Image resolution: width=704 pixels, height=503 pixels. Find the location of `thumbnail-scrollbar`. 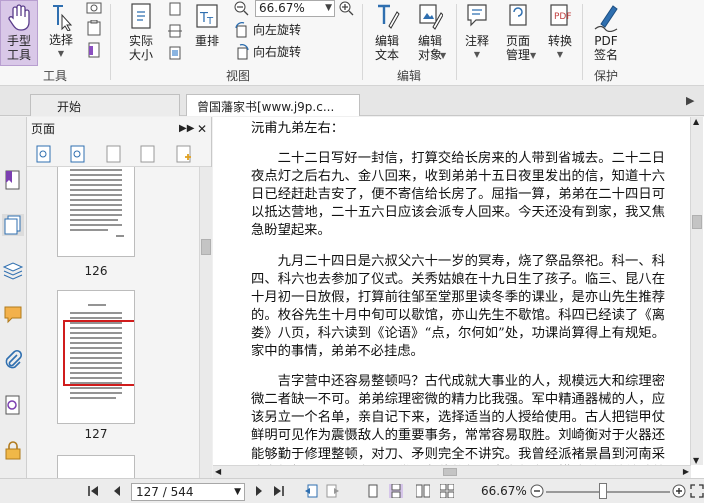

thumbnail-scrollbar is located at coordinates (205, 322).